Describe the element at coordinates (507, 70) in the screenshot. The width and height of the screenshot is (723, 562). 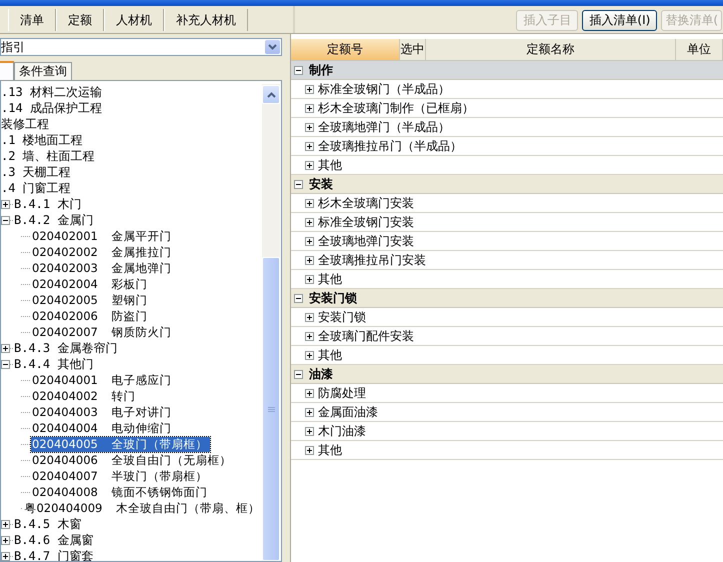
I see `group-row: 制作` at that location.